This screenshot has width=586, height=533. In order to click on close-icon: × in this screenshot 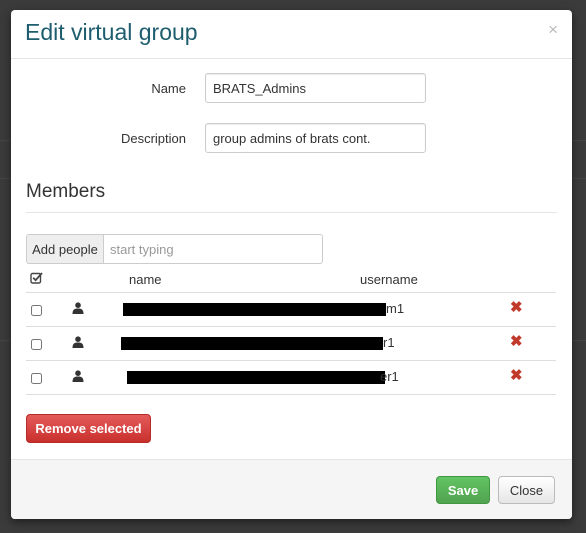, I will do `click(553, 29)`.